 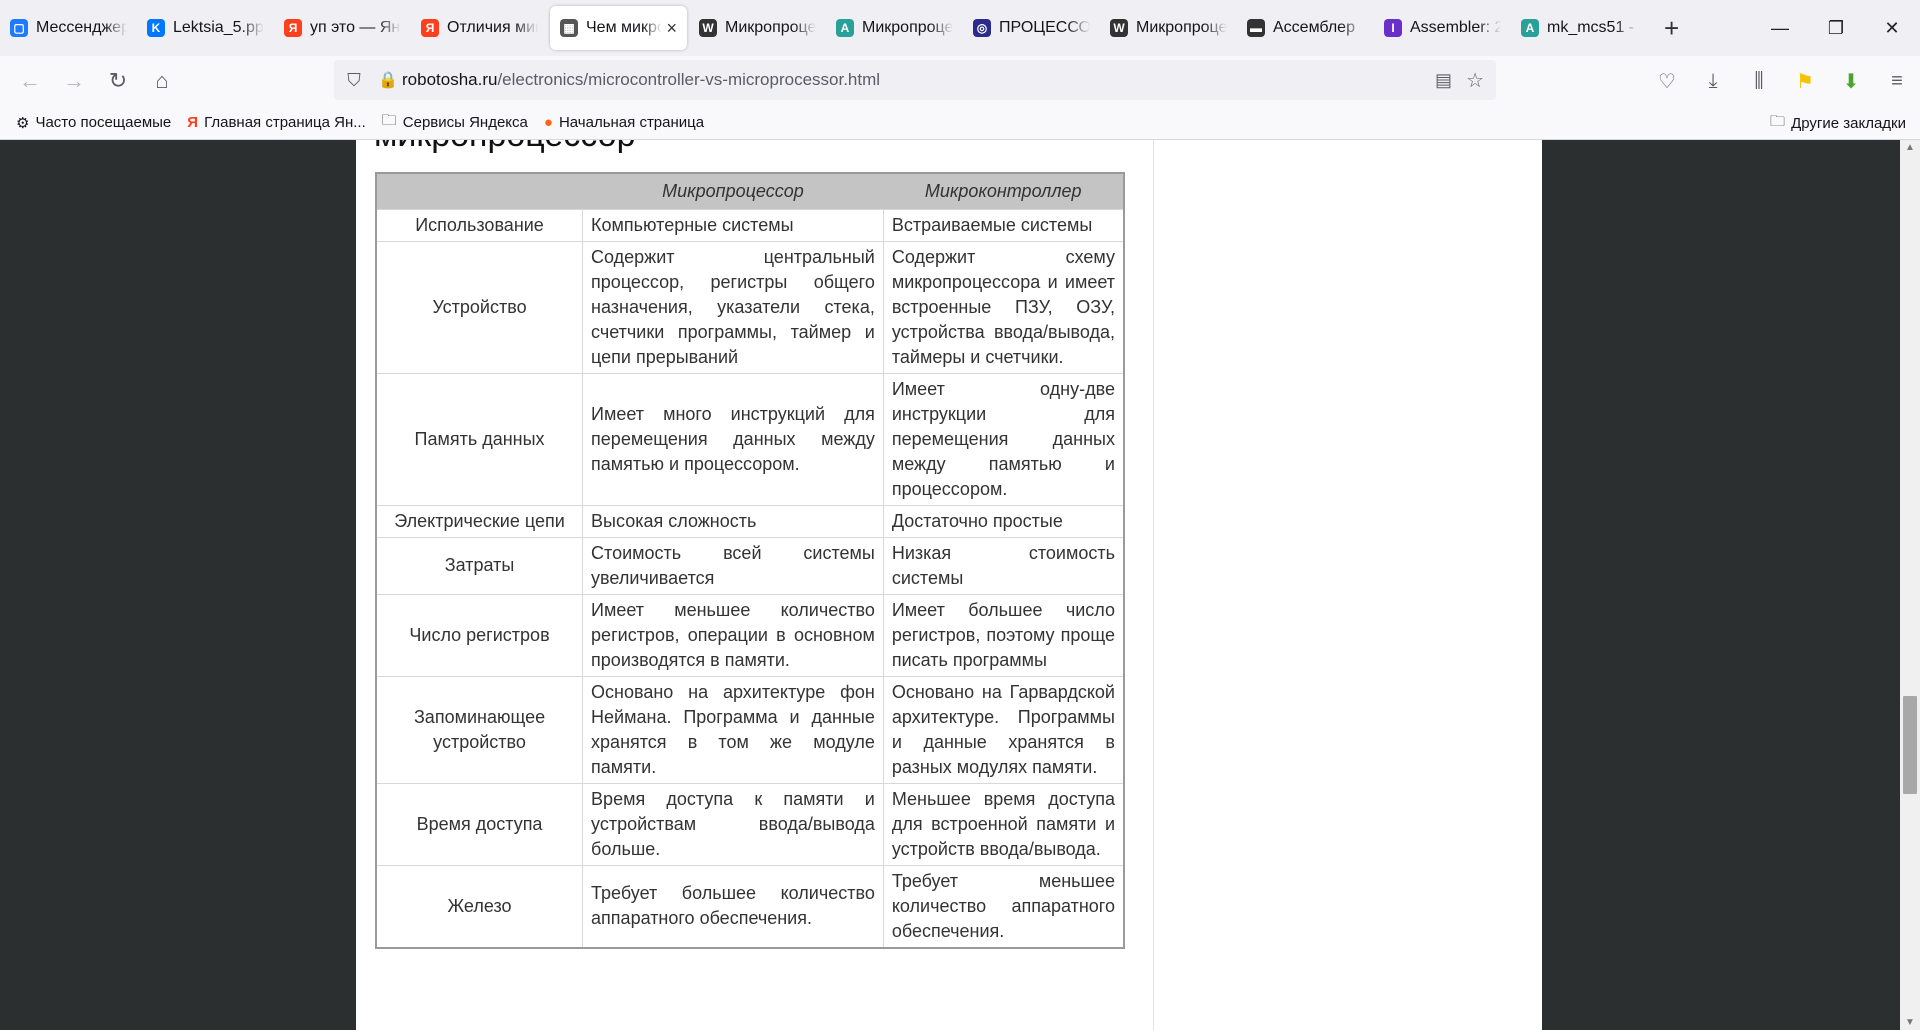 What do you see at coordinates (19, 28) in the screenshot?
I see `messenger-icon: ▢` at bounding box center [19, 28].